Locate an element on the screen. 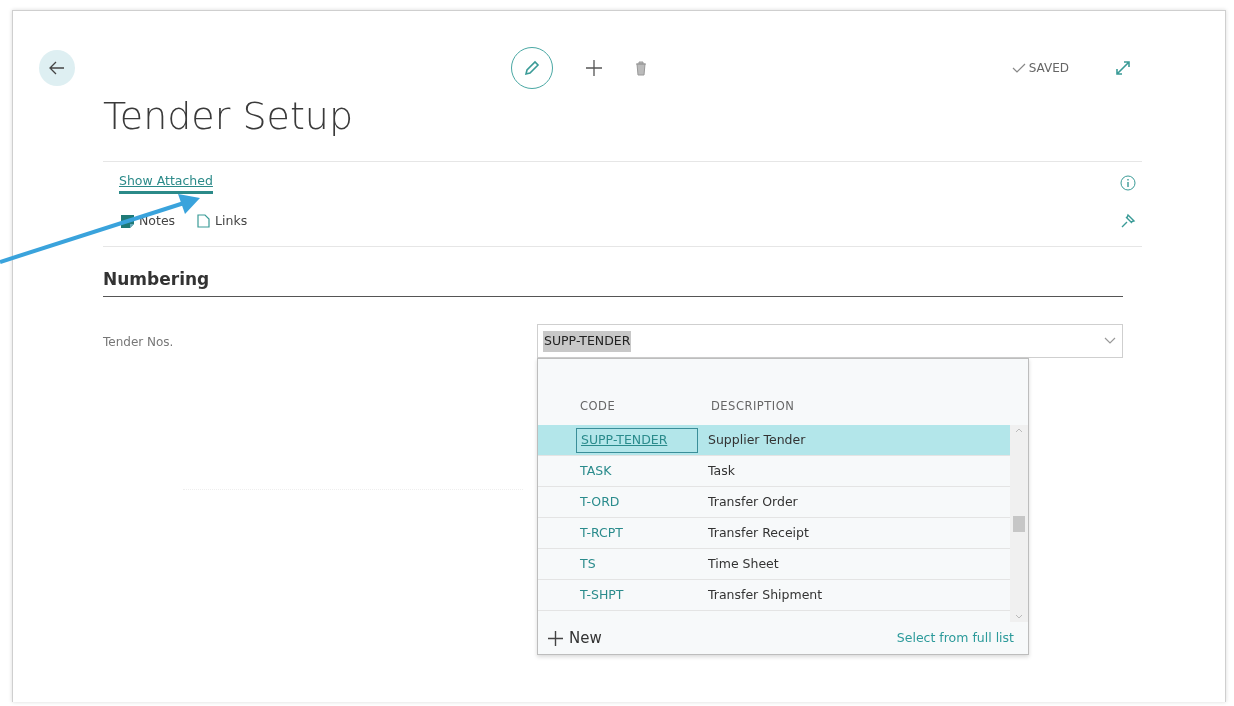 The image size is (1234, 706). lookup-row: TASK Task is located at coordinates (774, 472).